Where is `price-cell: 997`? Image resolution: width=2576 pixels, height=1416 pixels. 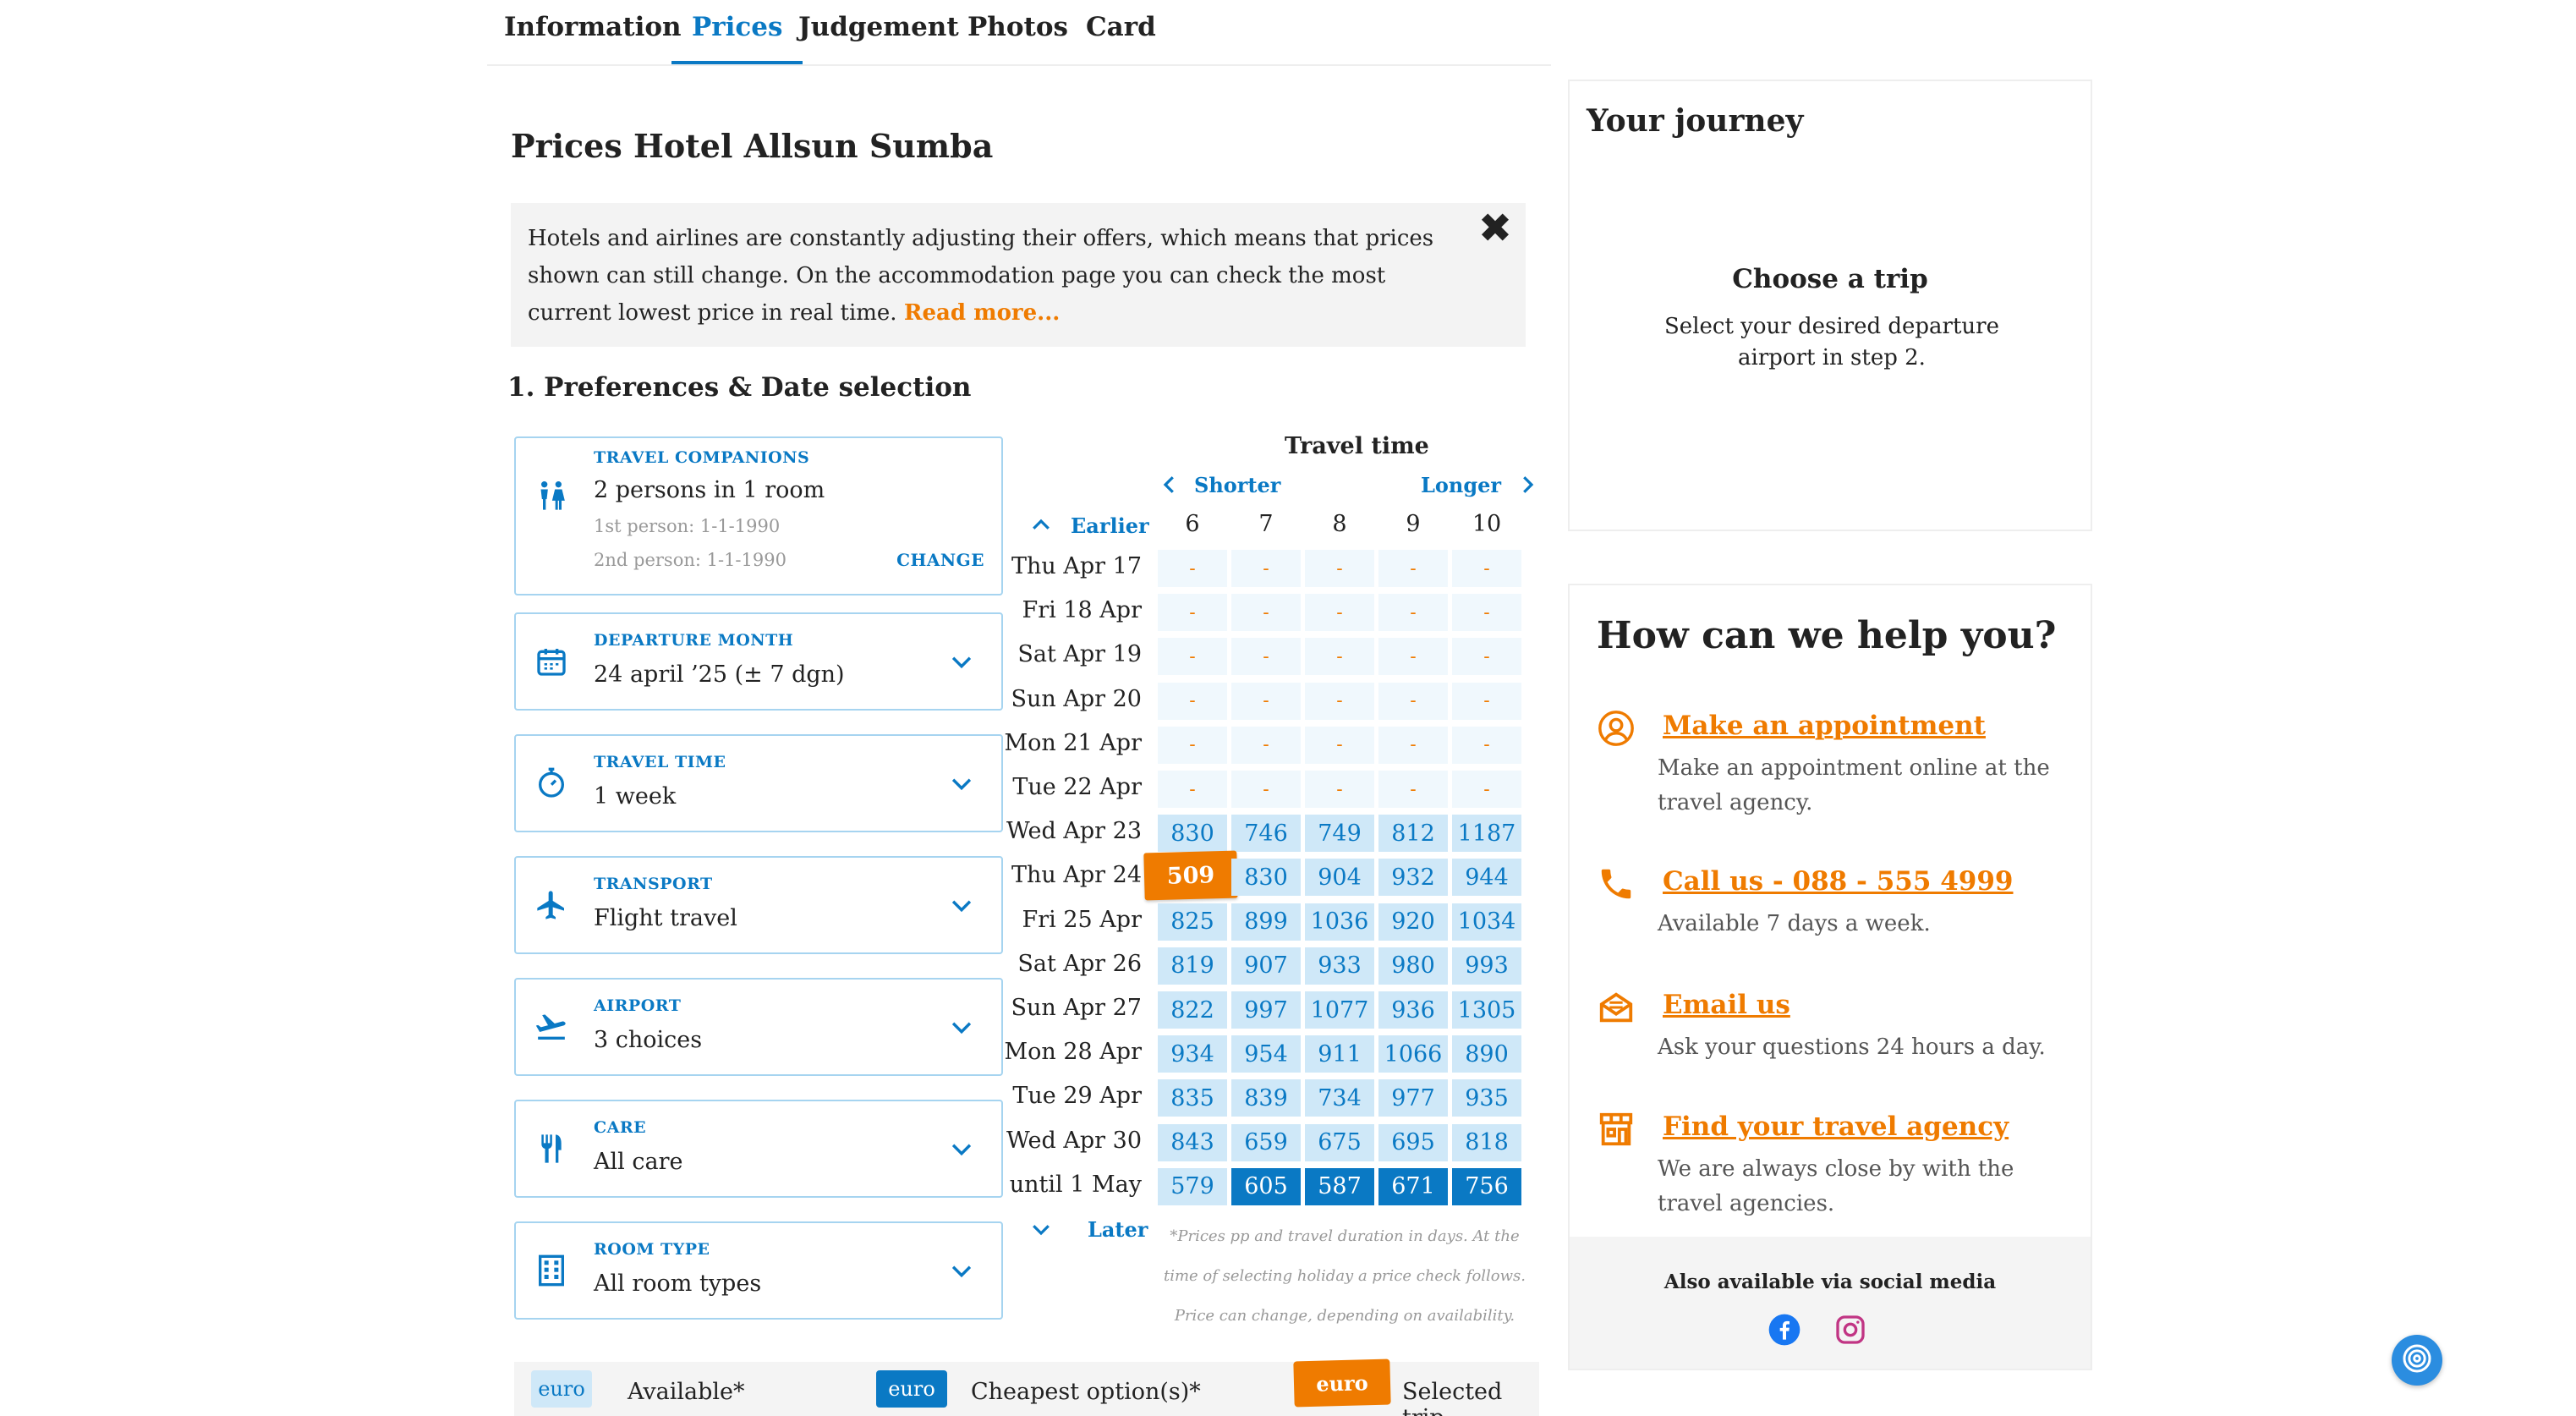
price-cell: 997 is located at coordinates (1266, 1010).